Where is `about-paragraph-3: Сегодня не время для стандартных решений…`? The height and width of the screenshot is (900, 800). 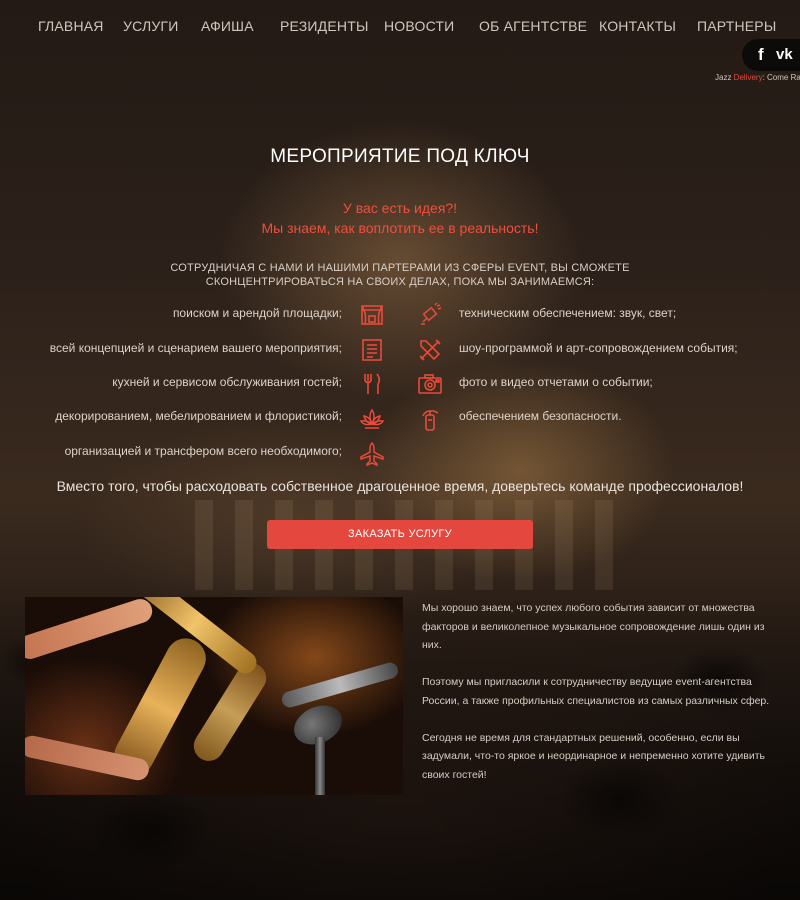 about-paragraph-3: Сегодня не время для стандартных решений… is located at coordinates (593, 756).